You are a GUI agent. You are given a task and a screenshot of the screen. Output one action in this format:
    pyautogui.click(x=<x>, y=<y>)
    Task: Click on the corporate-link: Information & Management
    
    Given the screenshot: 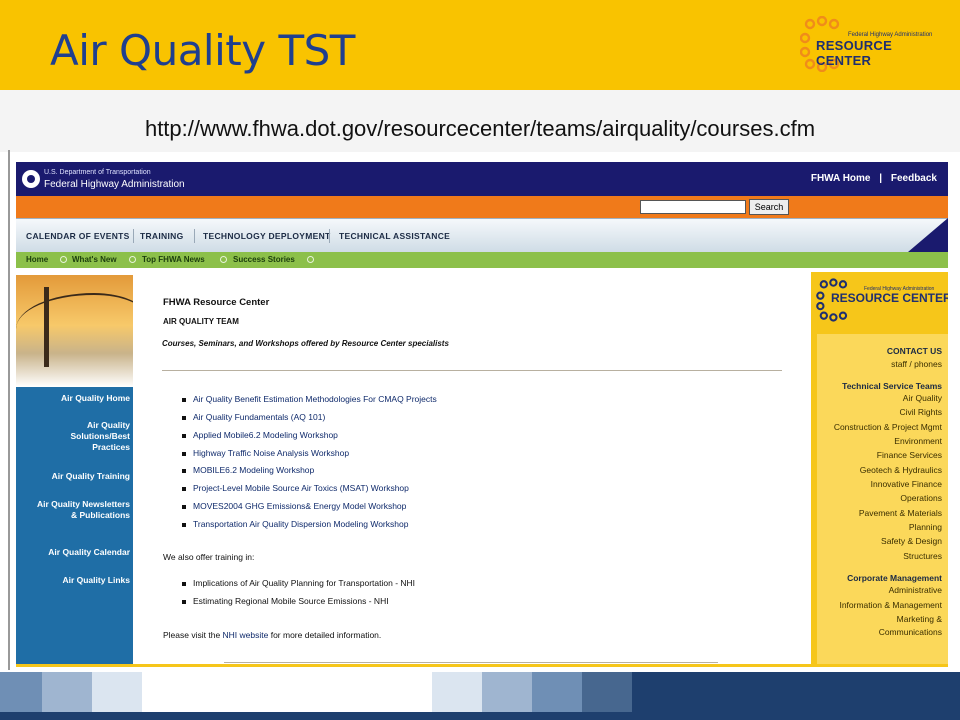 What is the action you would take?
    pyautogui.click(x=890, y=605)
    